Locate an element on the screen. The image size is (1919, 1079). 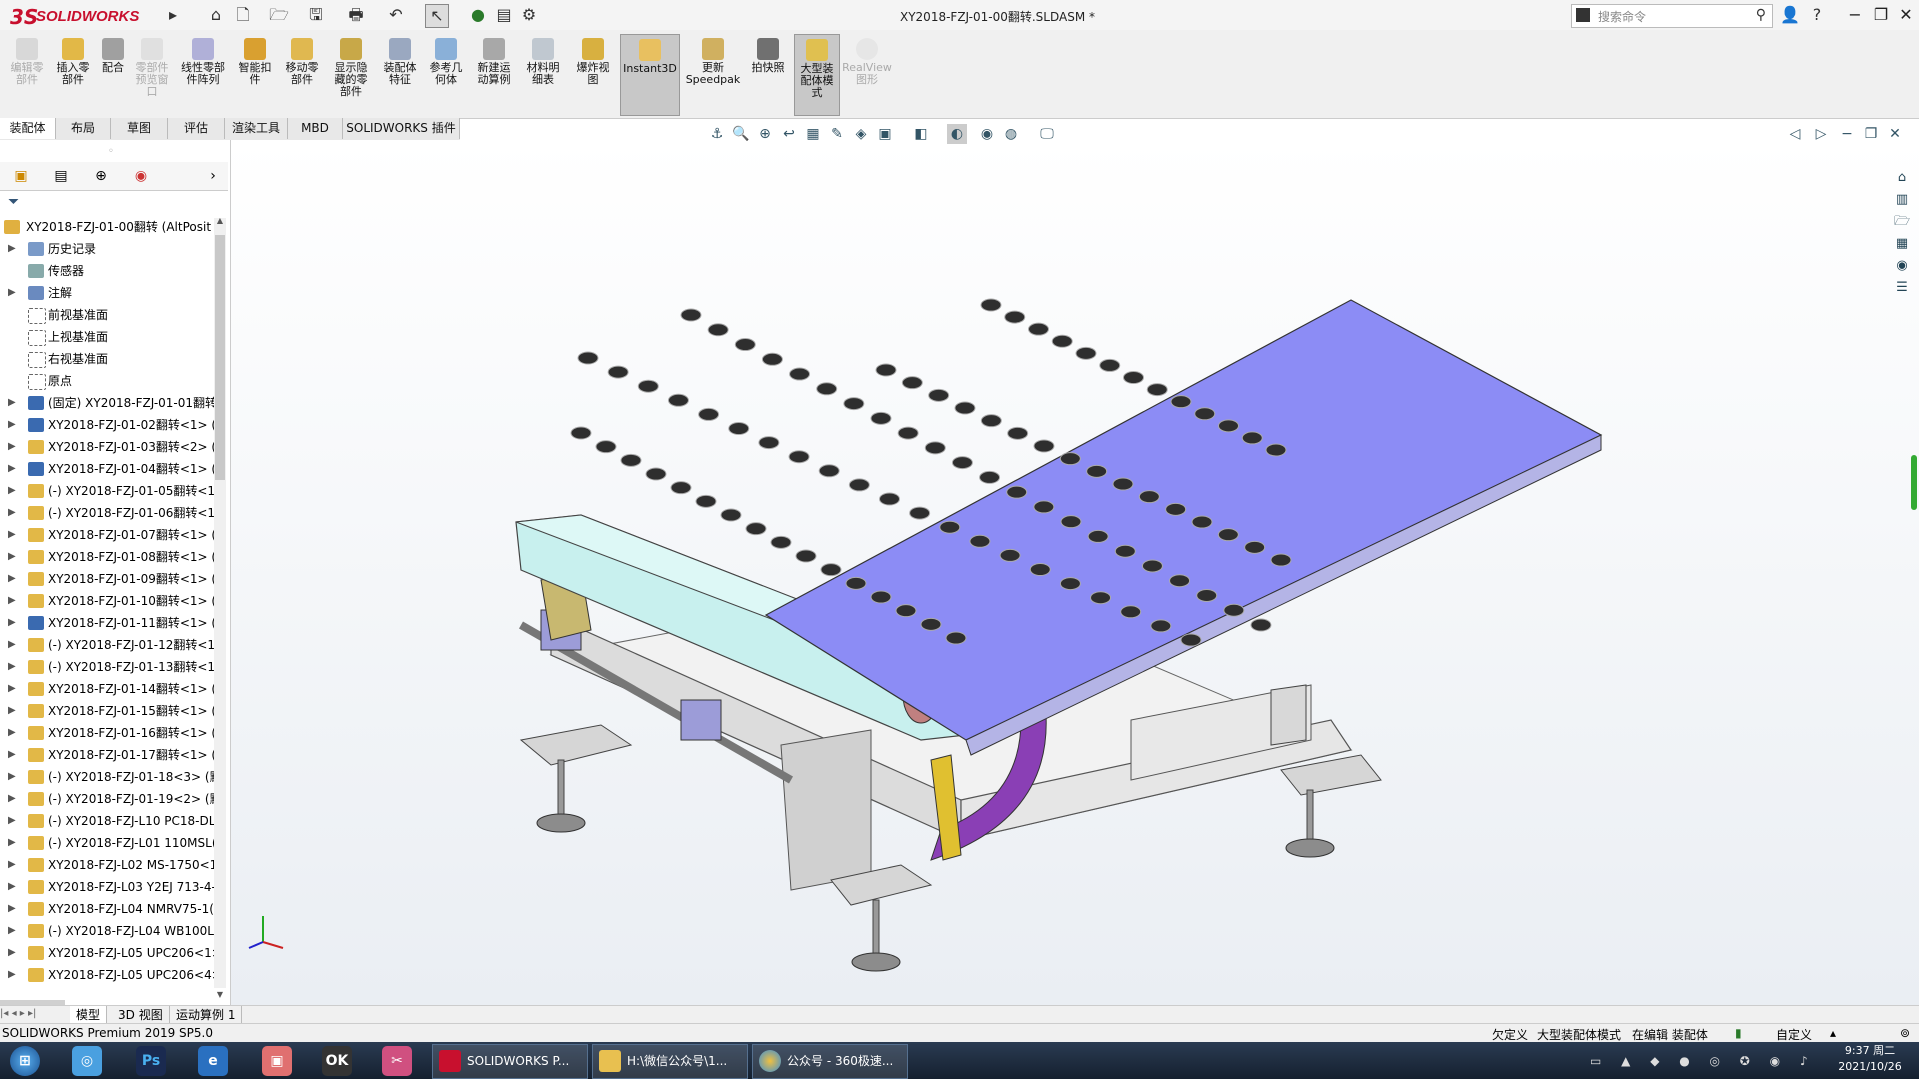
save-icon: 🖫 is located at coordinates (316, 15).